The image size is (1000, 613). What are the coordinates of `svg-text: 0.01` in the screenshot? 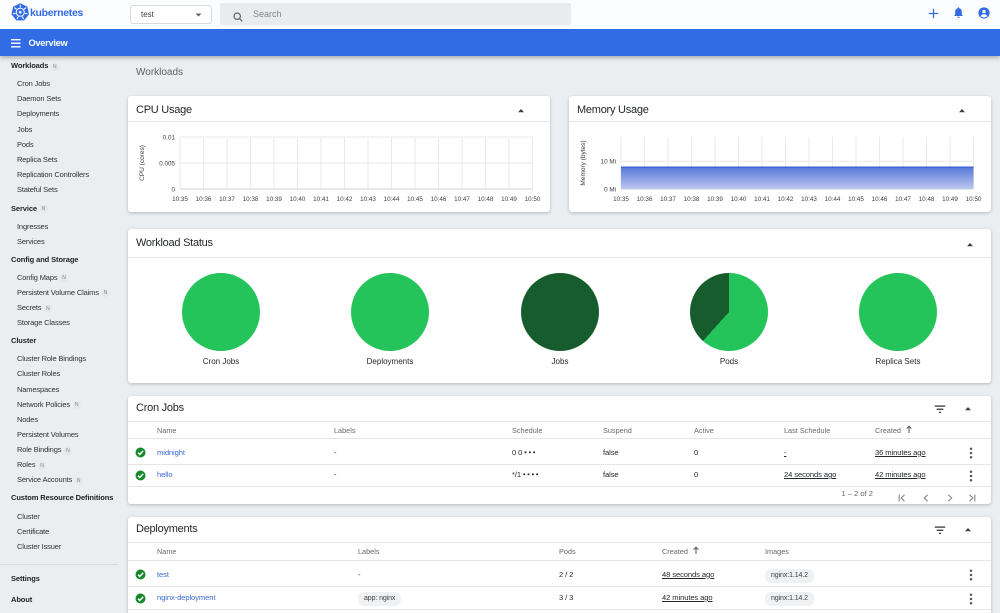 It's located at (169, 137).